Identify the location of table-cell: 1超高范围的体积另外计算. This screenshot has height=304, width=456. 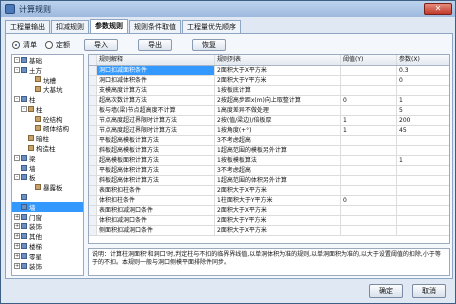
(278, 180).